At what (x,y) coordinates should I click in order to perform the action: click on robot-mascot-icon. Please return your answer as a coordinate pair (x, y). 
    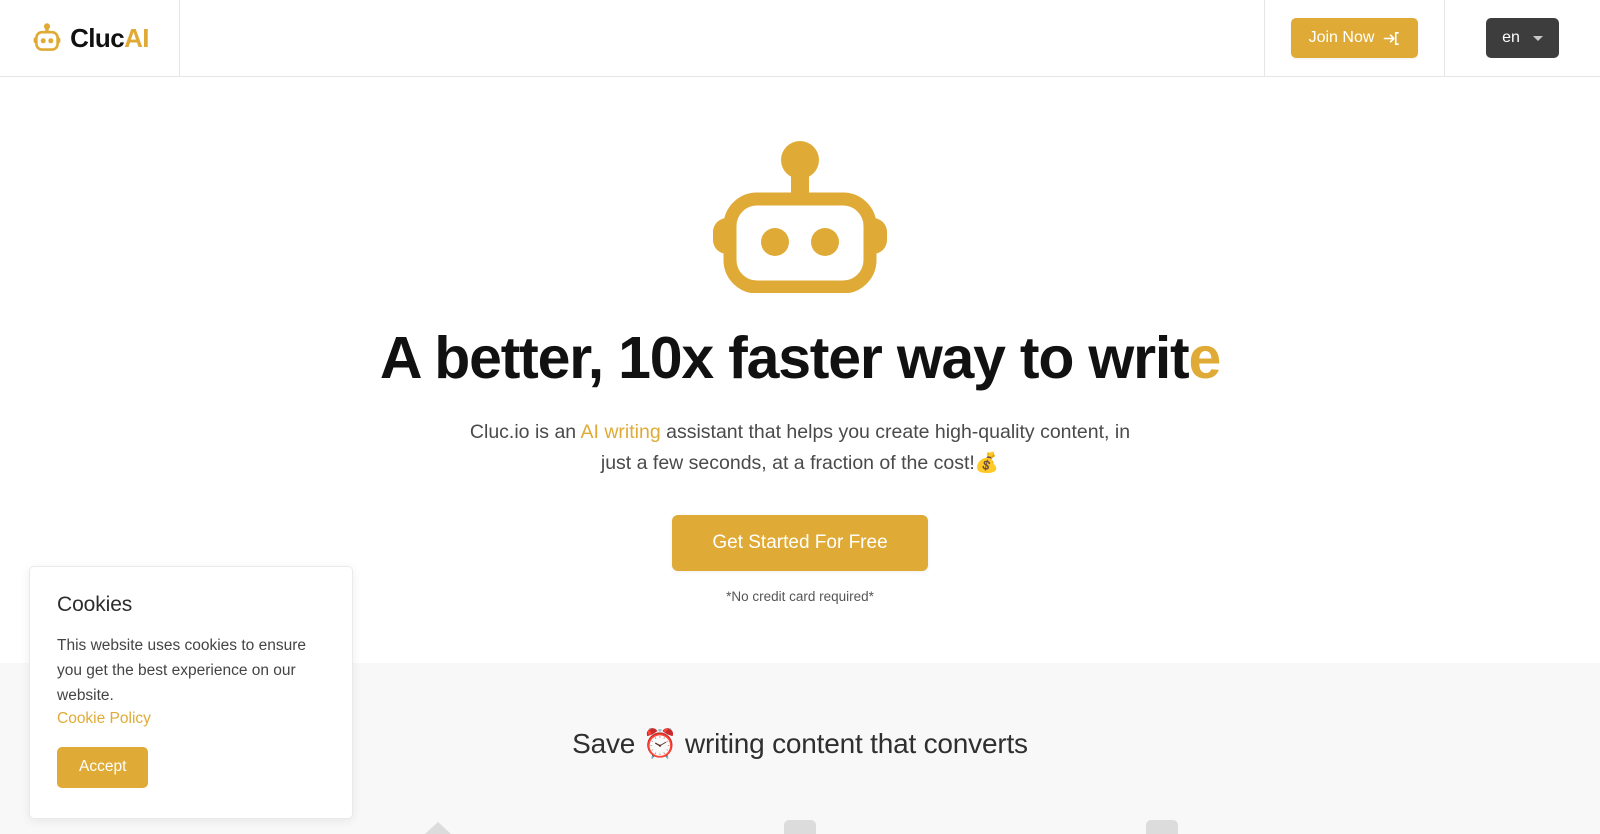
    Looking at the image, I should click on (800, 217).